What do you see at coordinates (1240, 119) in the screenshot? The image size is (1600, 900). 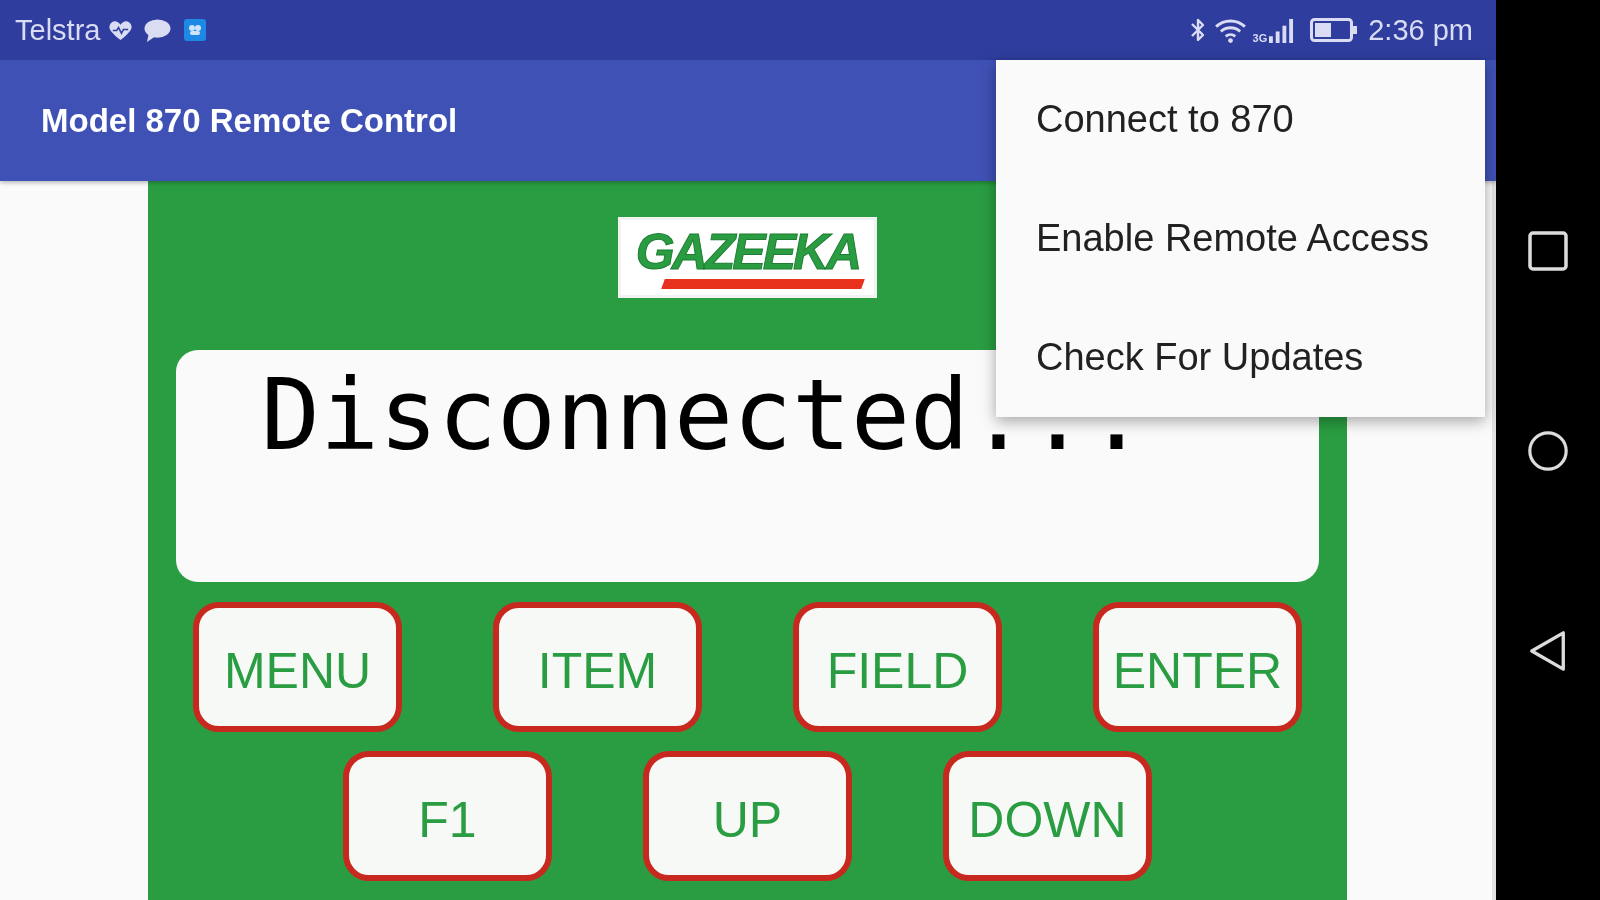 I see `menu-item: Connect to 870` at bounding box center [1240, 119].